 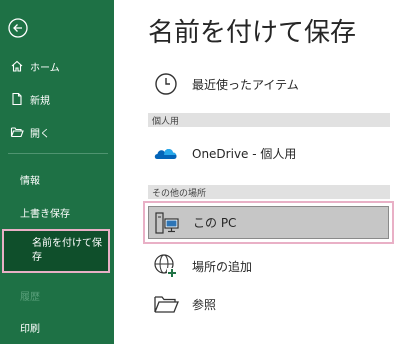 What do you see at coordinates (17, 132) in the screenshot?
I see `open-folder-icon` at bounding box center [17, 132].